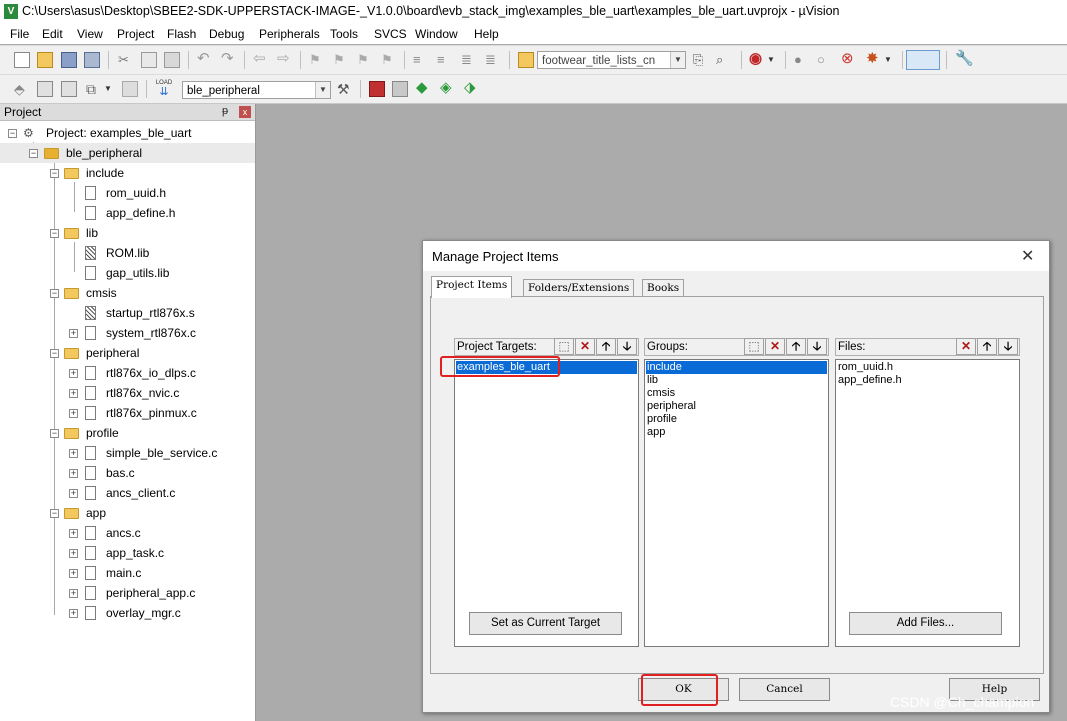  Describe the element at coordinates (317, 60) in the screenshot. I see `bookmark-icon: ⚑` at that location.